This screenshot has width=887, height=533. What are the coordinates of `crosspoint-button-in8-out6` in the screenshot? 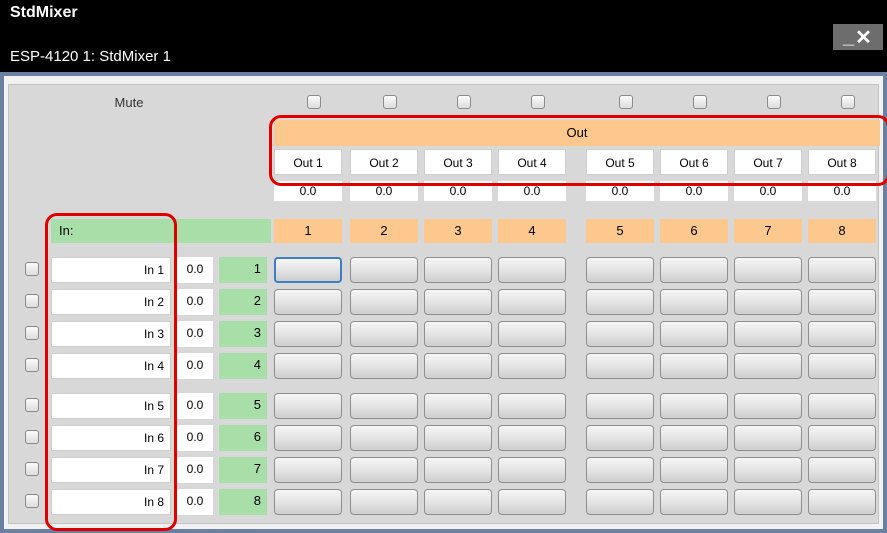 It's located at (694, 502).